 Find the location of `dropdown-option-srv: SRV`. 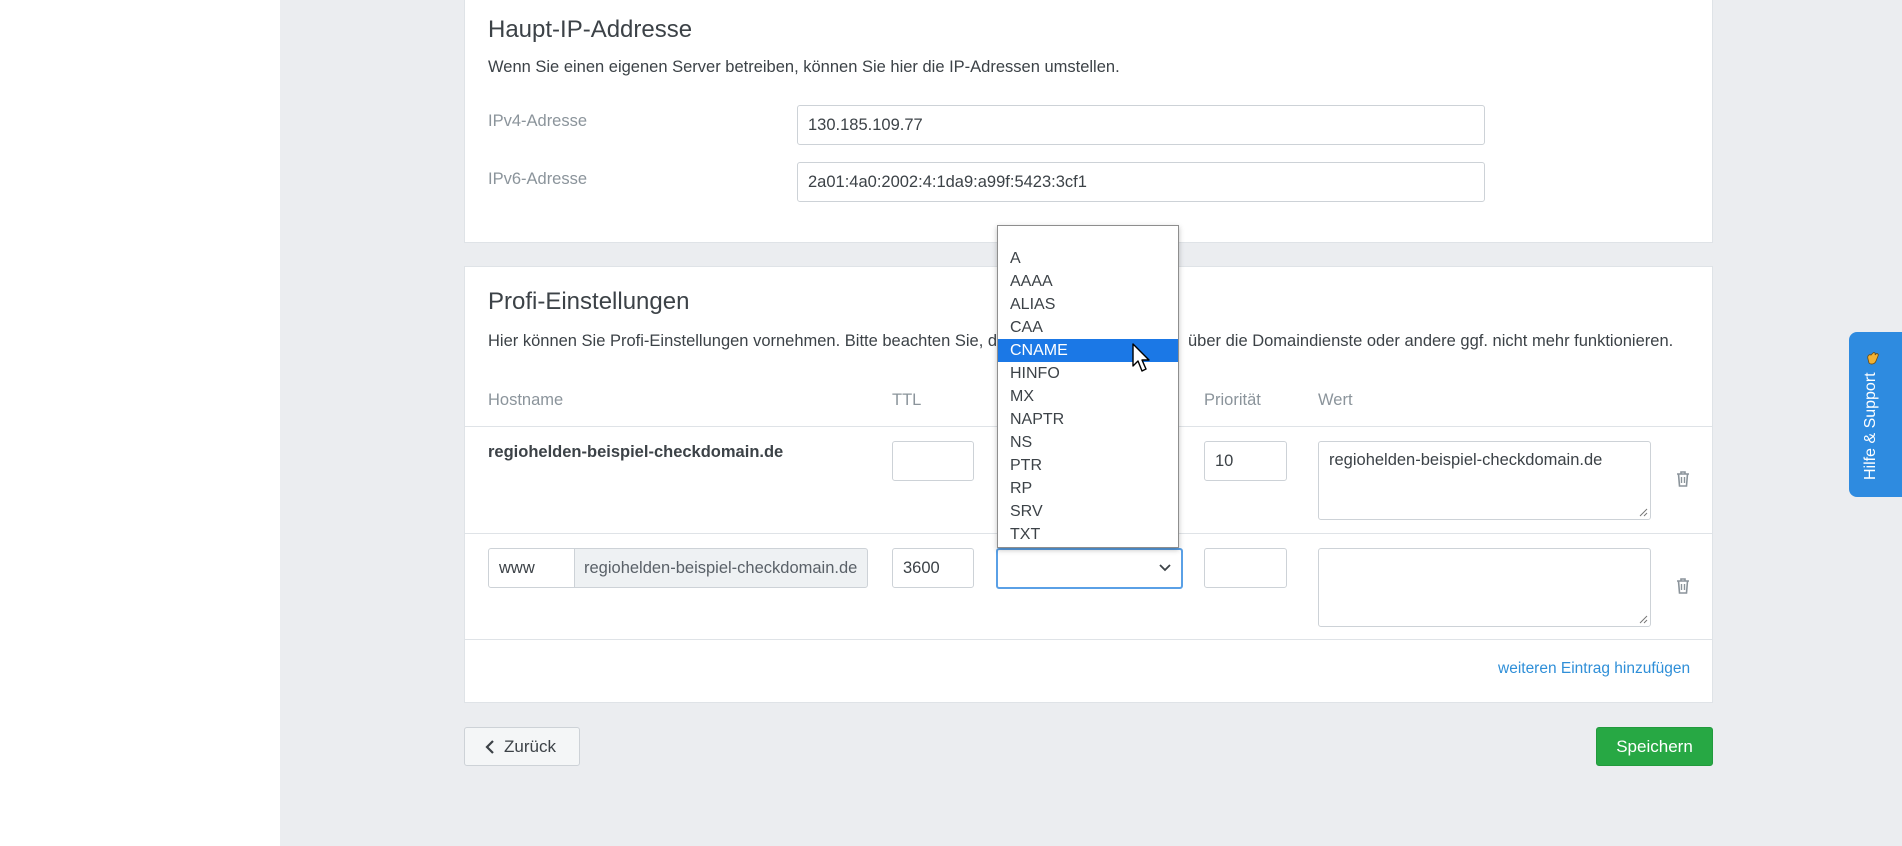

dropdown-option-srv: SRV is located at coordinates (1088, 511).